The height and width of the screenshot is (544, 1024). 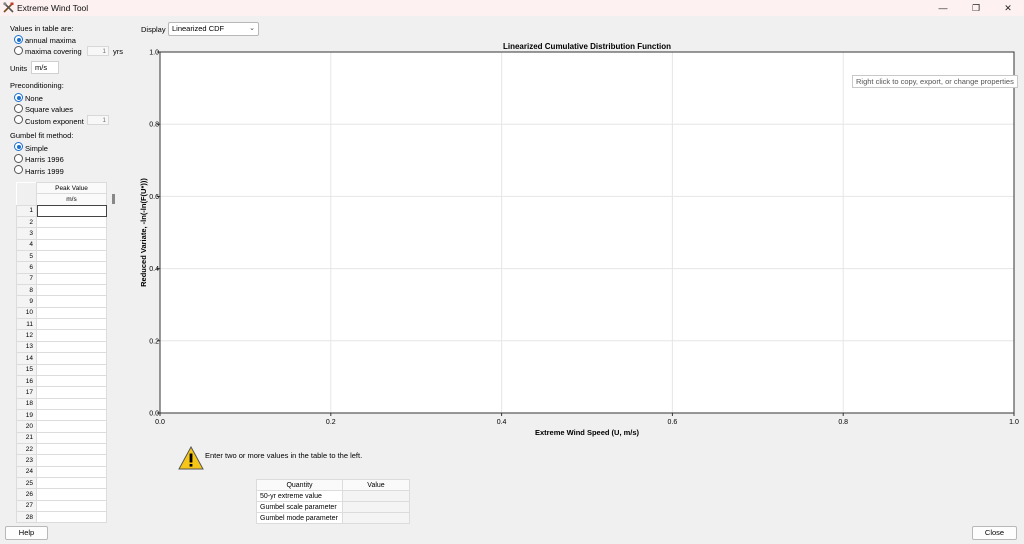 What do you see at coordinates (18, 146) in the screenshot?
I see `radio-gumbel-simple` at bounding box center [18, 146].